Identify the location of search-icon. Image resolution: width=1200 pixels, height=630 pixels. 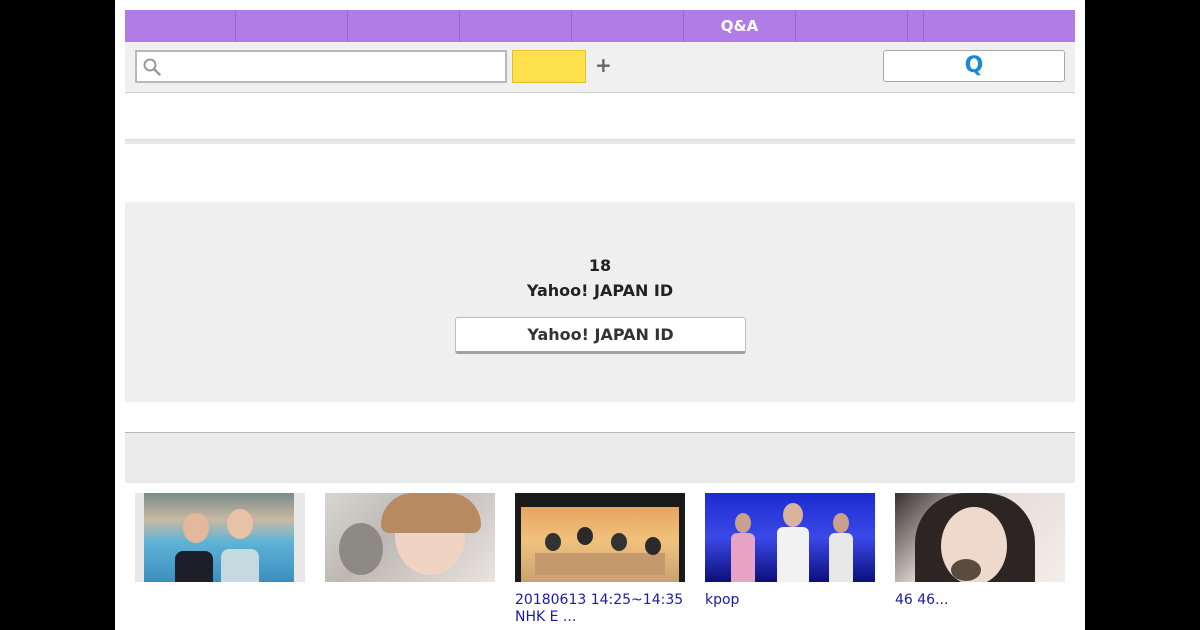
(152, 67).